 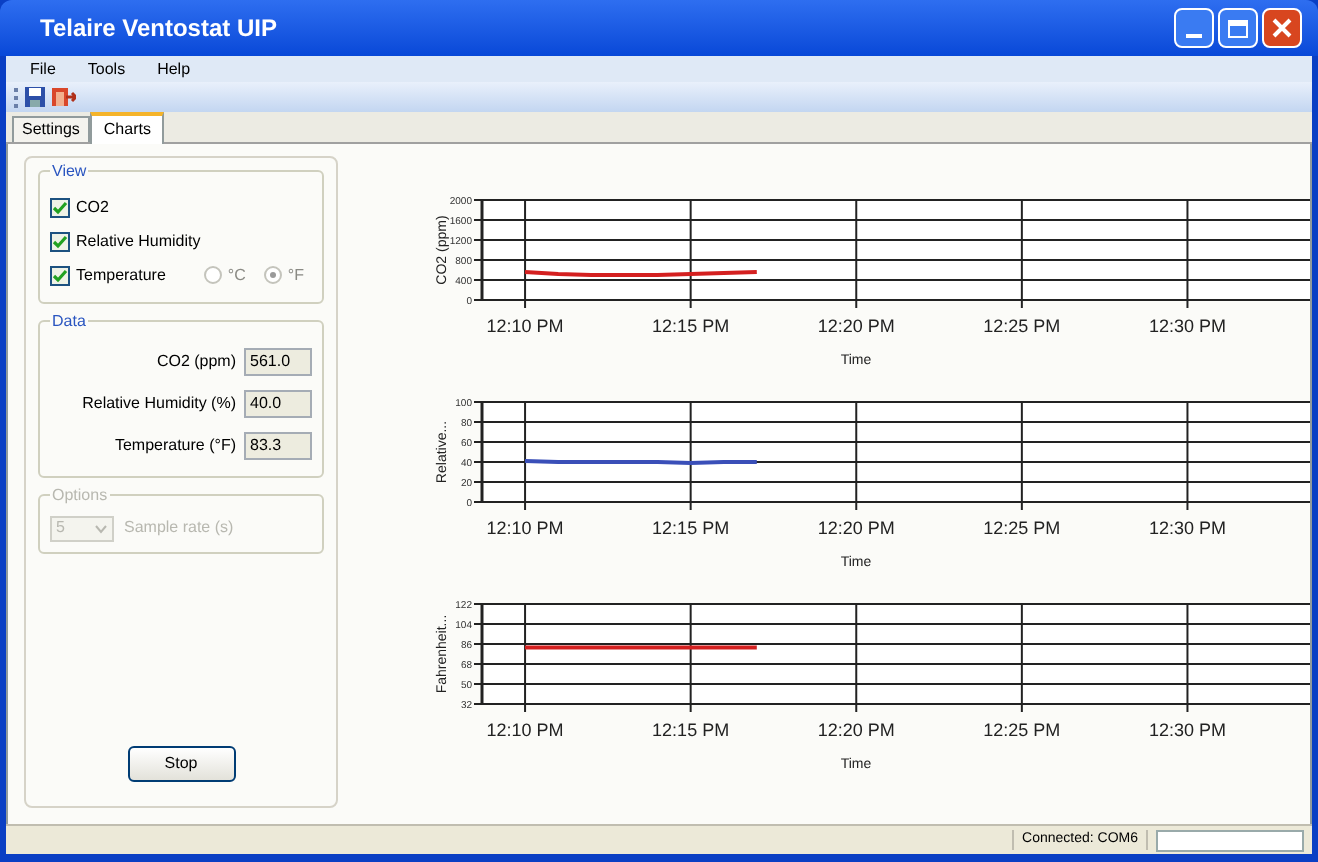 I want to click on exit-icon, so click(x=64, y=97).